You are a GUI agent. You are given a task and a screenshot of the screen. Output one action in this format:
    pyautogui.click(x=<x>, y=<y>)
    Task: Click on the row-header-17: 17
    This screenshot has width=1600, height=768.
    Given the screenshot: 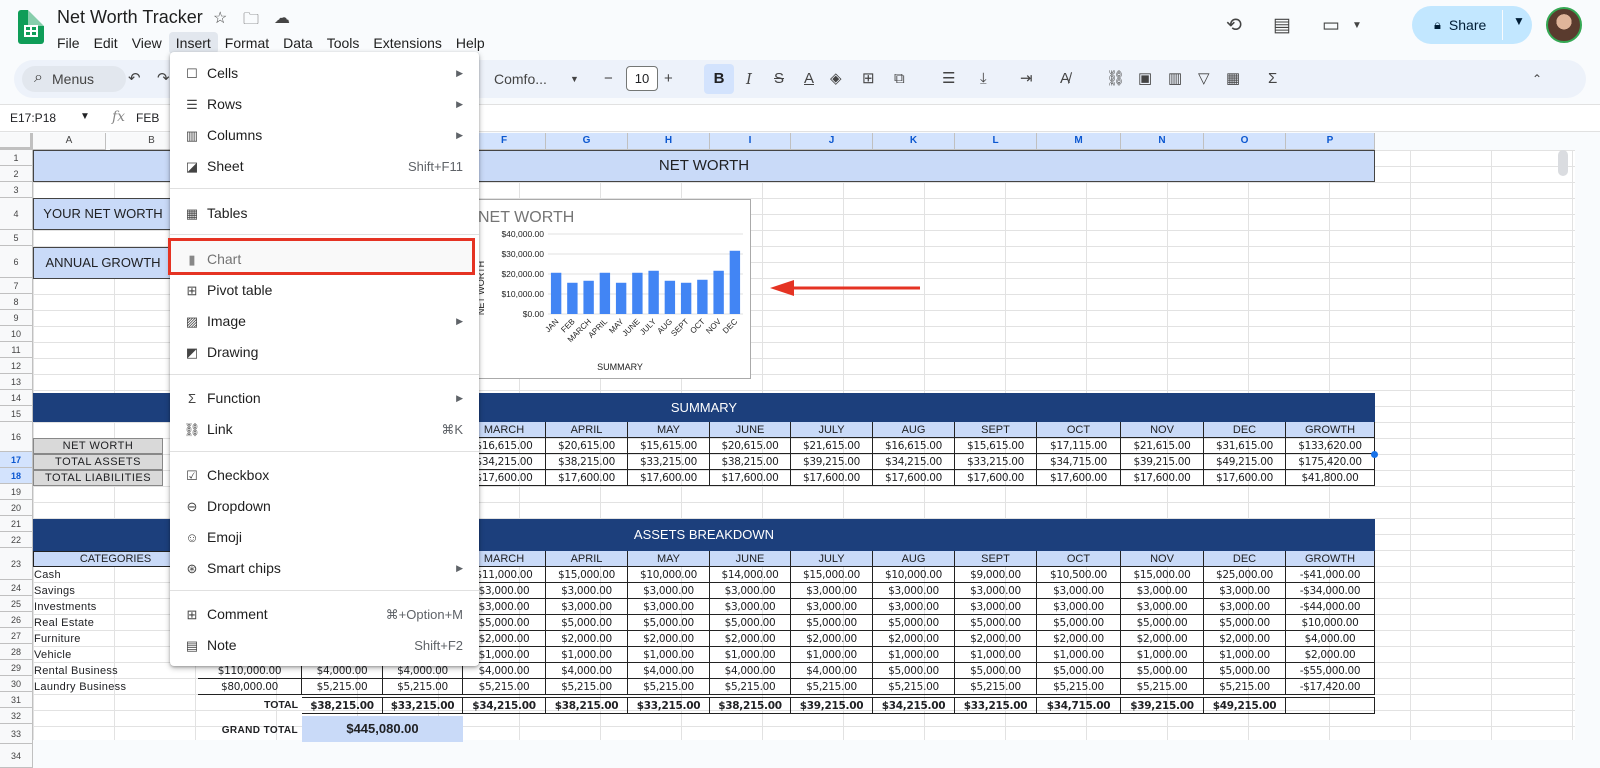 What is the action you would take?
    pyautogui.click(x=16, y=460)
    